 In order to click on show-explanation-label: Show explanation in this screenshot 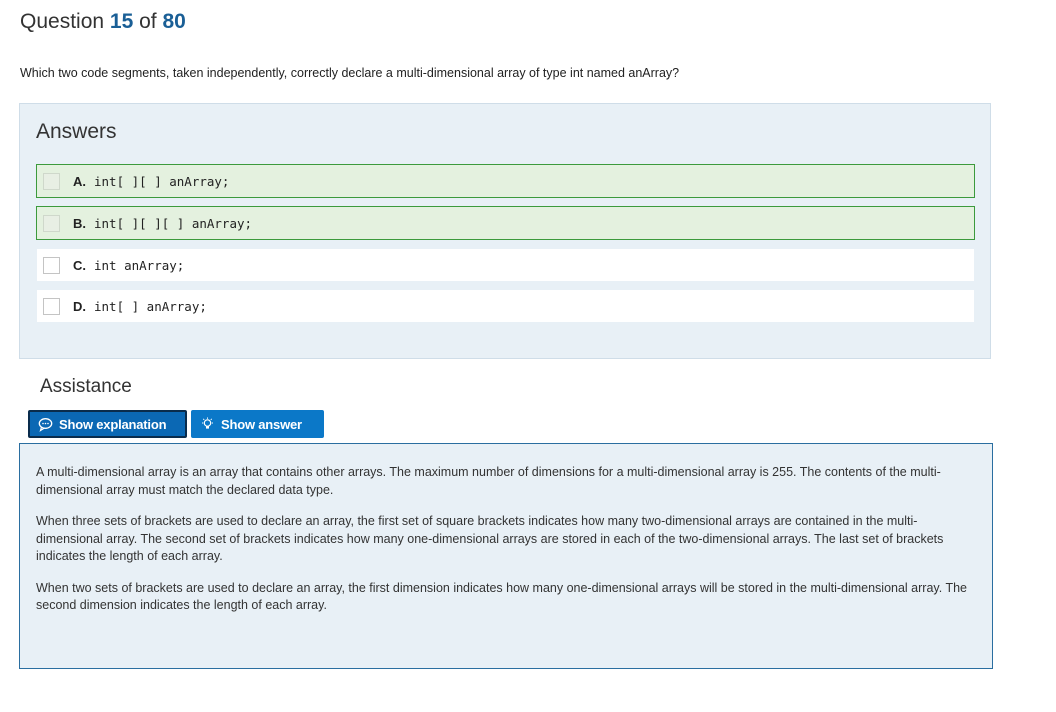, I will do `click(113, 424)`.